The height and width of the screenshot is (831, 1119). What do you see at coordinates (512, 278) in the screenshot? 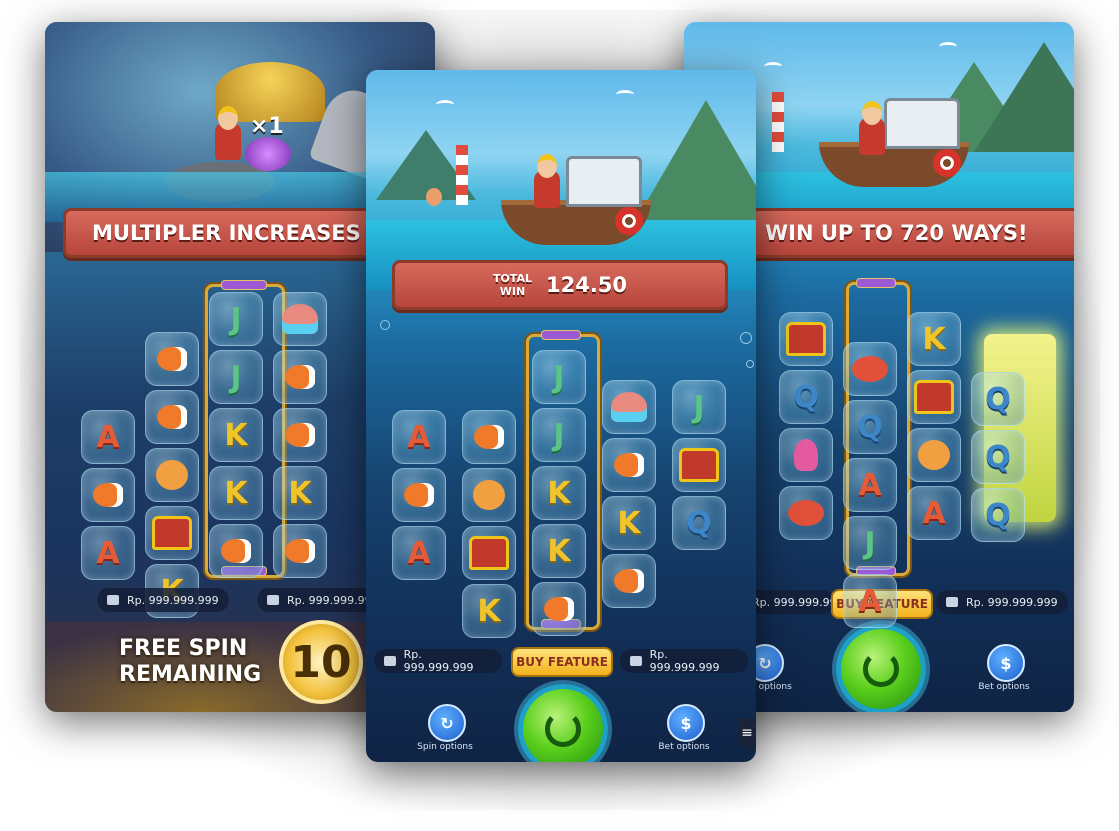
I see `total-win-label-line-1: TOTAL` at bounding box center [512, 278].